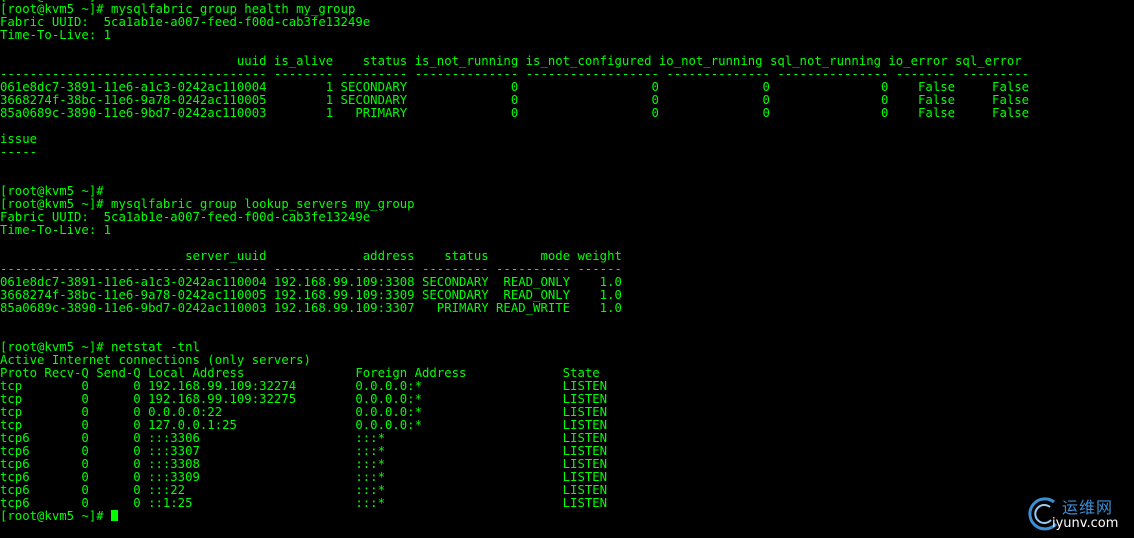 The width and height of the screenshot is (1134, 538). I want to click on terminal-prompt-line: [root@kvm5 ~]#, so click(567, 516).